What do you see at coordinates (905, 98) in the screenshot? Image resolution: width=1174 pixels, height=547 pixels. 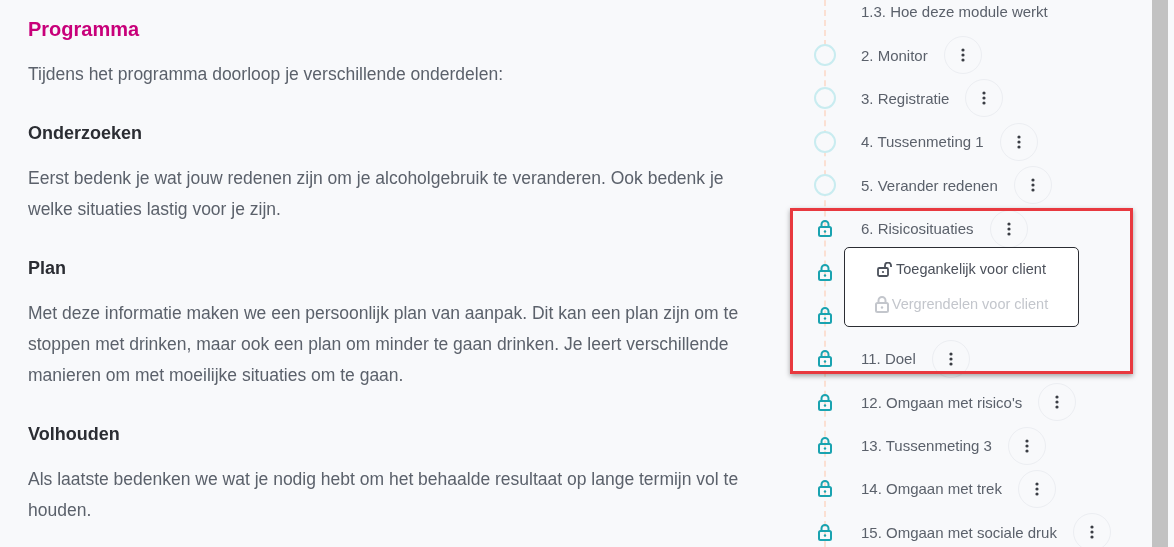 I see `module-item: 3. Registratie` at bounding box center [905, 98].